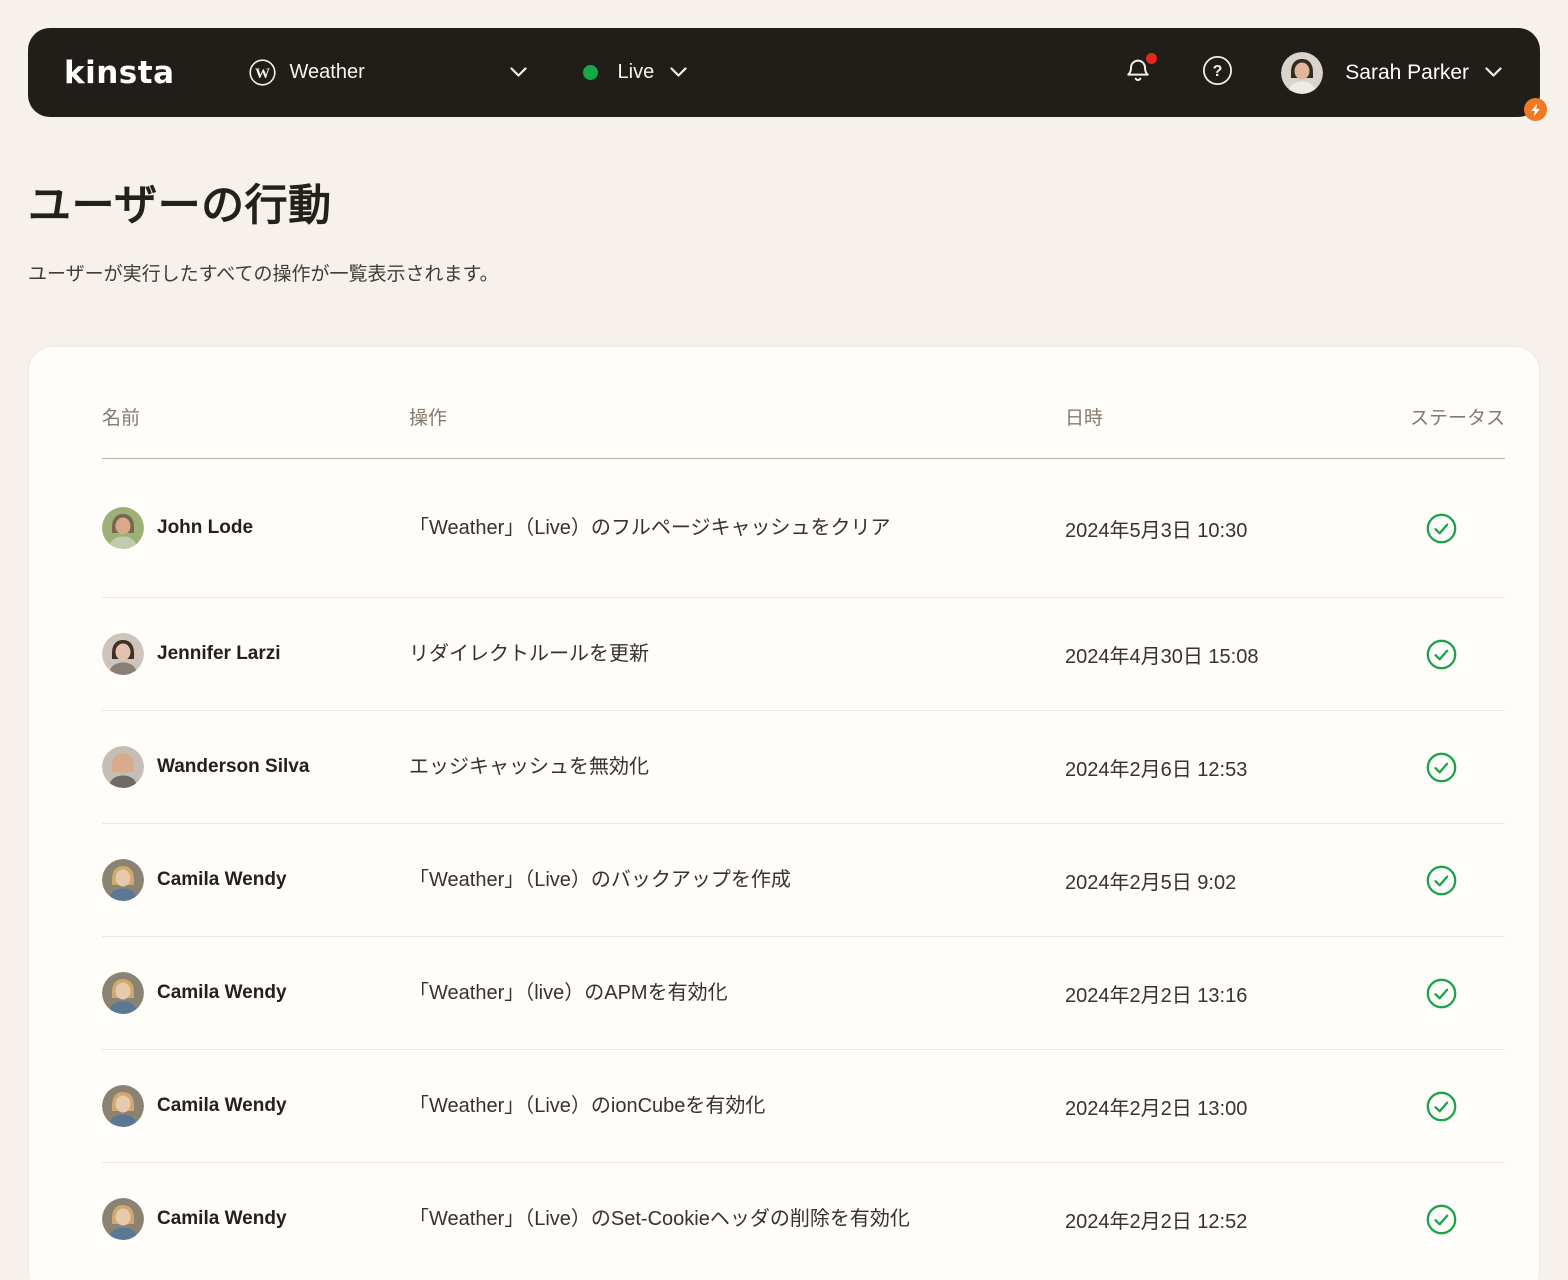  Describe the element at coordinates (1156, 769) in the screenshot. I see `datetime-text: 2024年2月6日 12:53` at that location.